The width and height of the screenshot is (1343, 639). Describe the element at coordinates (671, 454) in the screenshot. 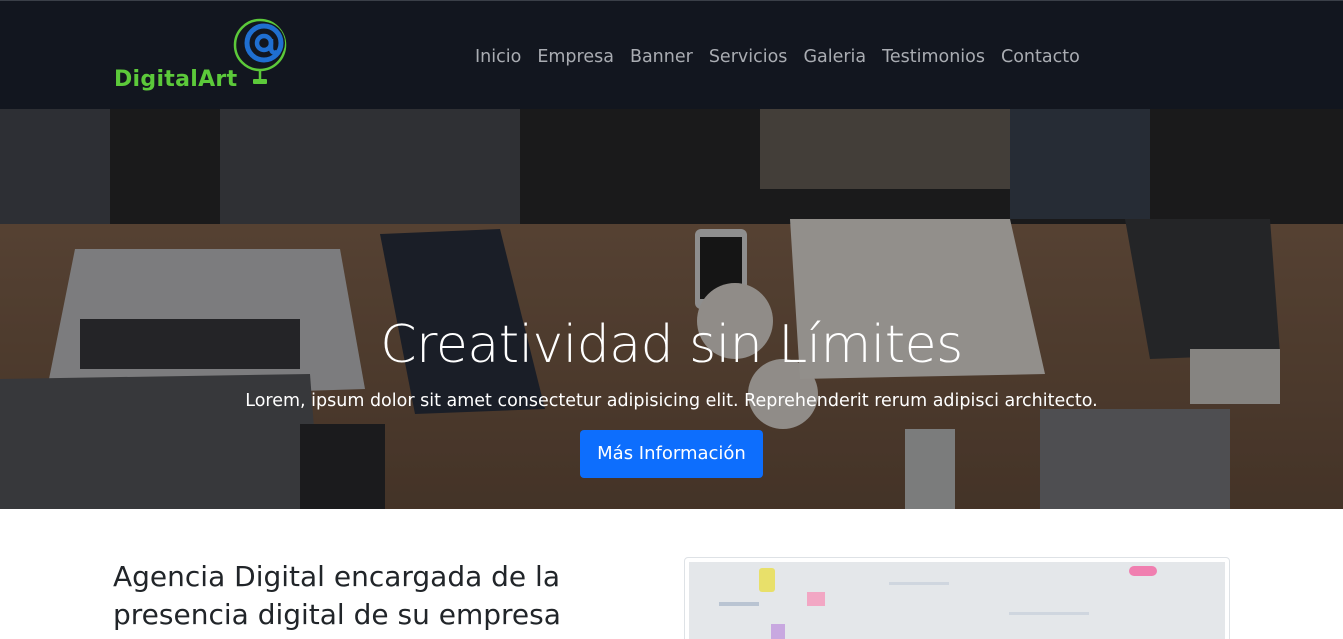

I see `more-info-button: Más Información` at that location.